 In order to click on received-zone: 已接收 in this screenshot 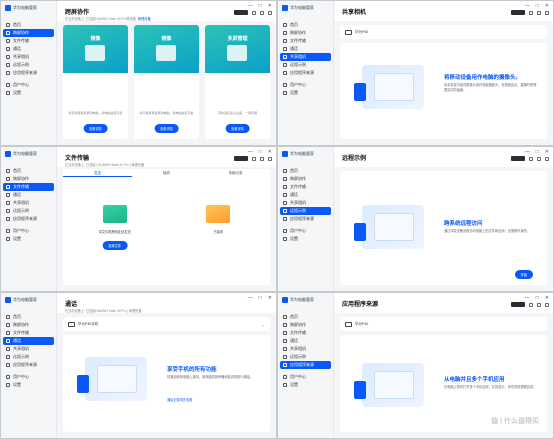, I will do `click(219, 231)`.